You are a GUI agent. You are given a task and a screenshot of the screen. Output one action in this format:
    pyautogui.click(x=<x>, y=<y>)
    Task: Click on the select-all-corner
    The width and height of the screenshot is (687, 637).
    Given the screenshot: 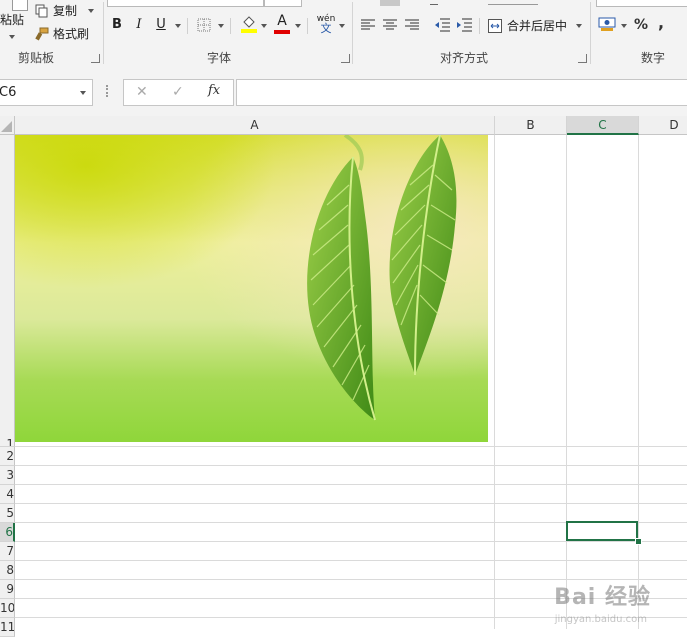 What is the action you would take?
    pyautogui.click(x=7, y=125)
    